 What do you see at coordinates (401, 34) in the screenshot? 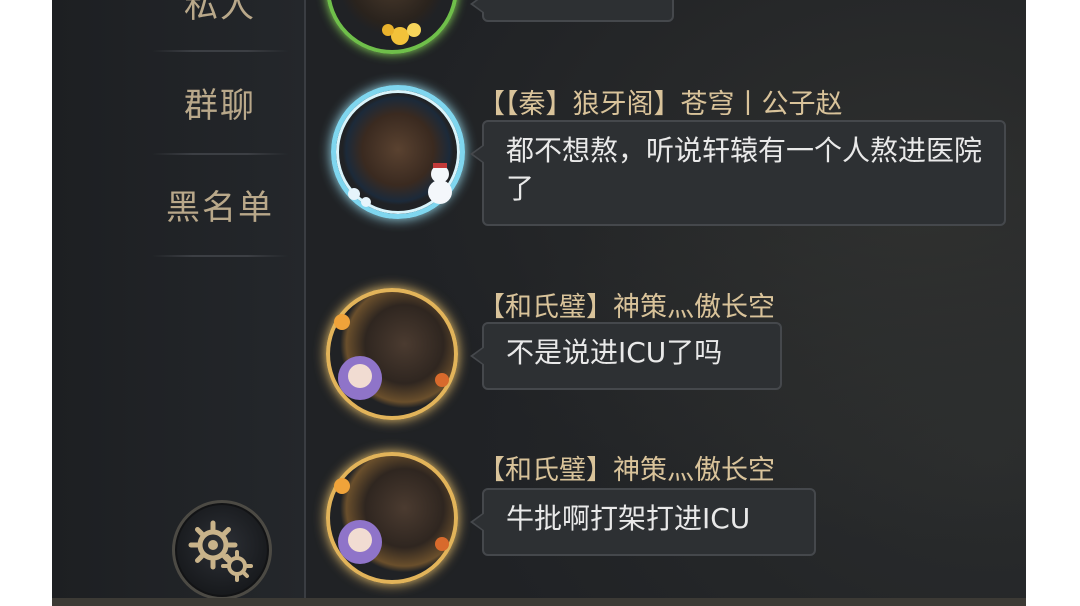
I see `flower-decoration-icon` at bounding box center [401, 34].